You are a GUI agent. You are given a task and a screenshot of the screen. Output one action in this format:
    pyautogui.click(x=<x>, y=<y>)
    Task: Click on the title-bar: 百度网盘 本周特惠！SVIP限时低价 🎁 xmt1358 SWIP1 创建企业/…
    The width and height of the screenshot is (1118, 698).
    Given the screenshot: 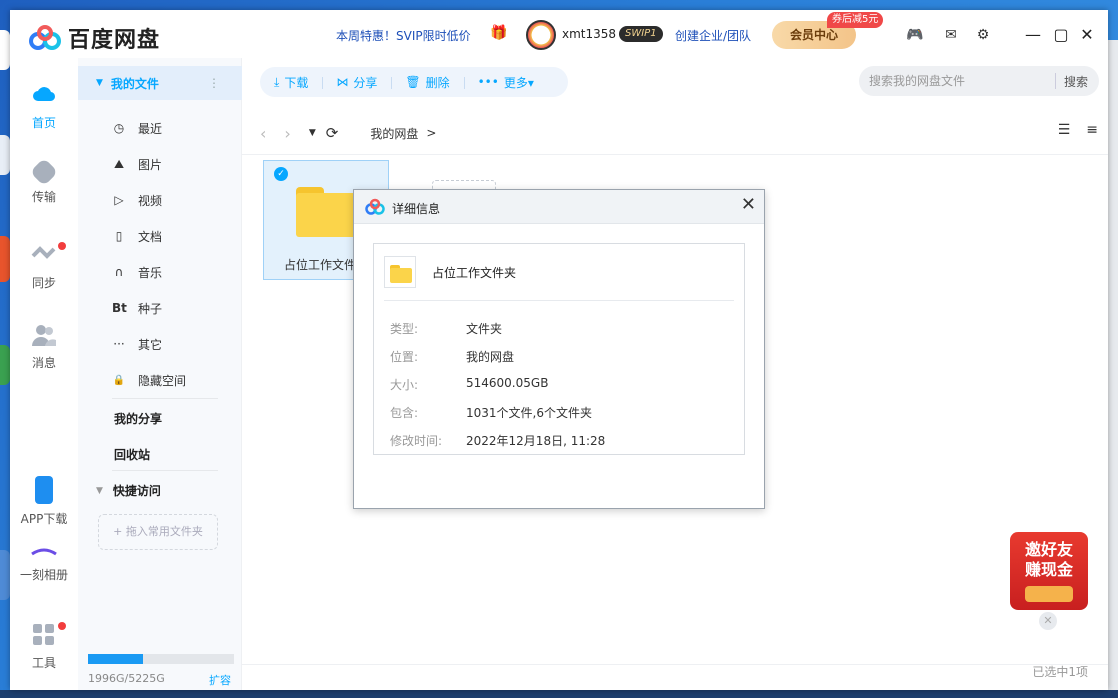 What is the action you would take?
    pyautogui.click(x=559, y=34)
    